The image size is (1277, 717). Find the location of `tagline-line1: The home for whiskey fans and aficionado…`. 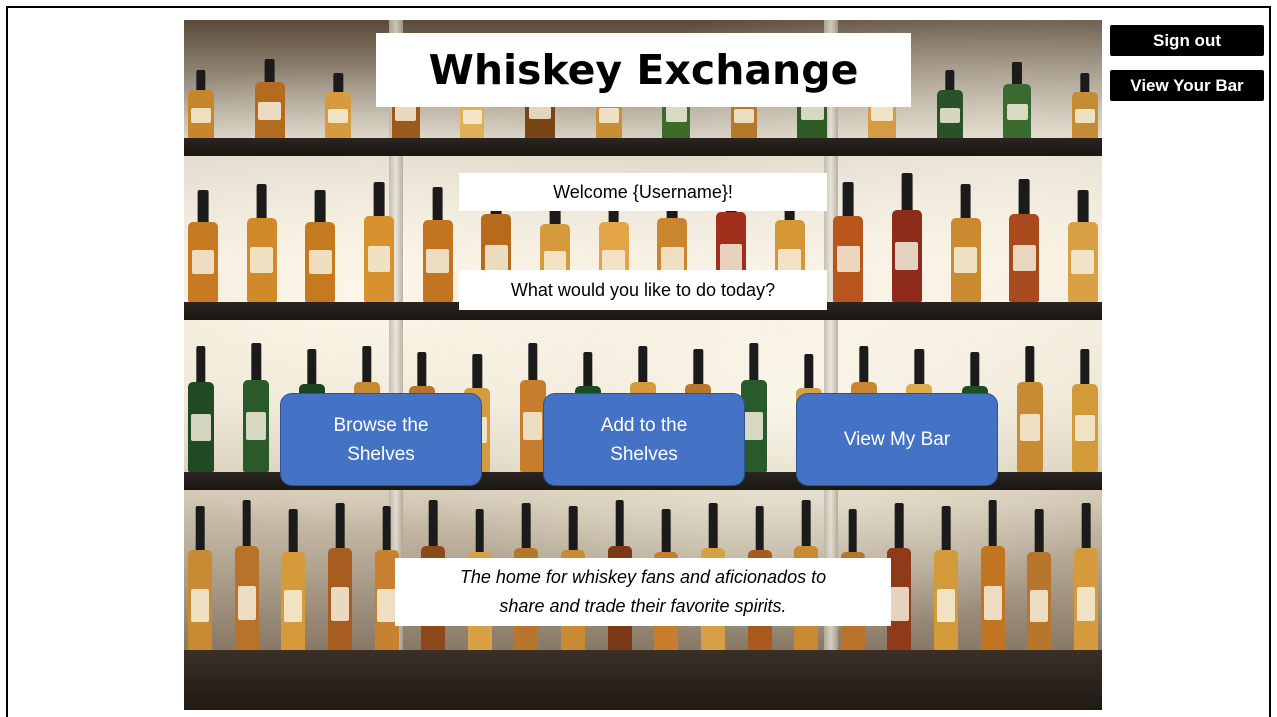

tagline-line1: The home for whiskey fans and aficionado… is located at coordinates (643, 577).